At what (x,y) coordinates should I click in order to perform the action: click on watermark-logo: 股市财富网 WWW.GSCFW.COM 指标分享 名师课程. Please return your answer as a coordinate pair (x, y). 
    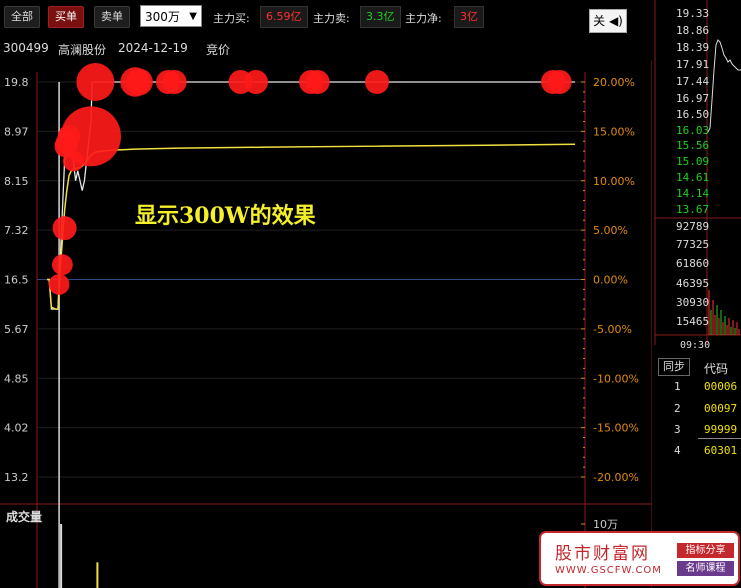
    Looking at the image, I should click on (639, 558).